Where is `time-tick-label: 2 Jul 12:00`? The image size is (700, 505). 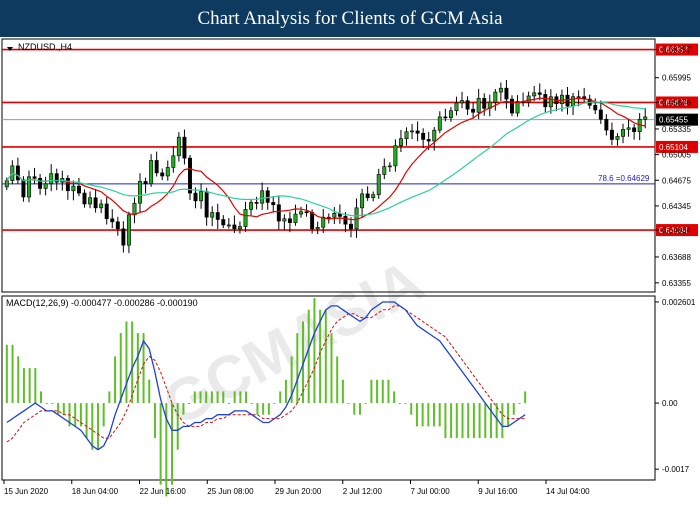
time-tick-label: 2 Jul 12:00 is located at coordinates (363, 491).